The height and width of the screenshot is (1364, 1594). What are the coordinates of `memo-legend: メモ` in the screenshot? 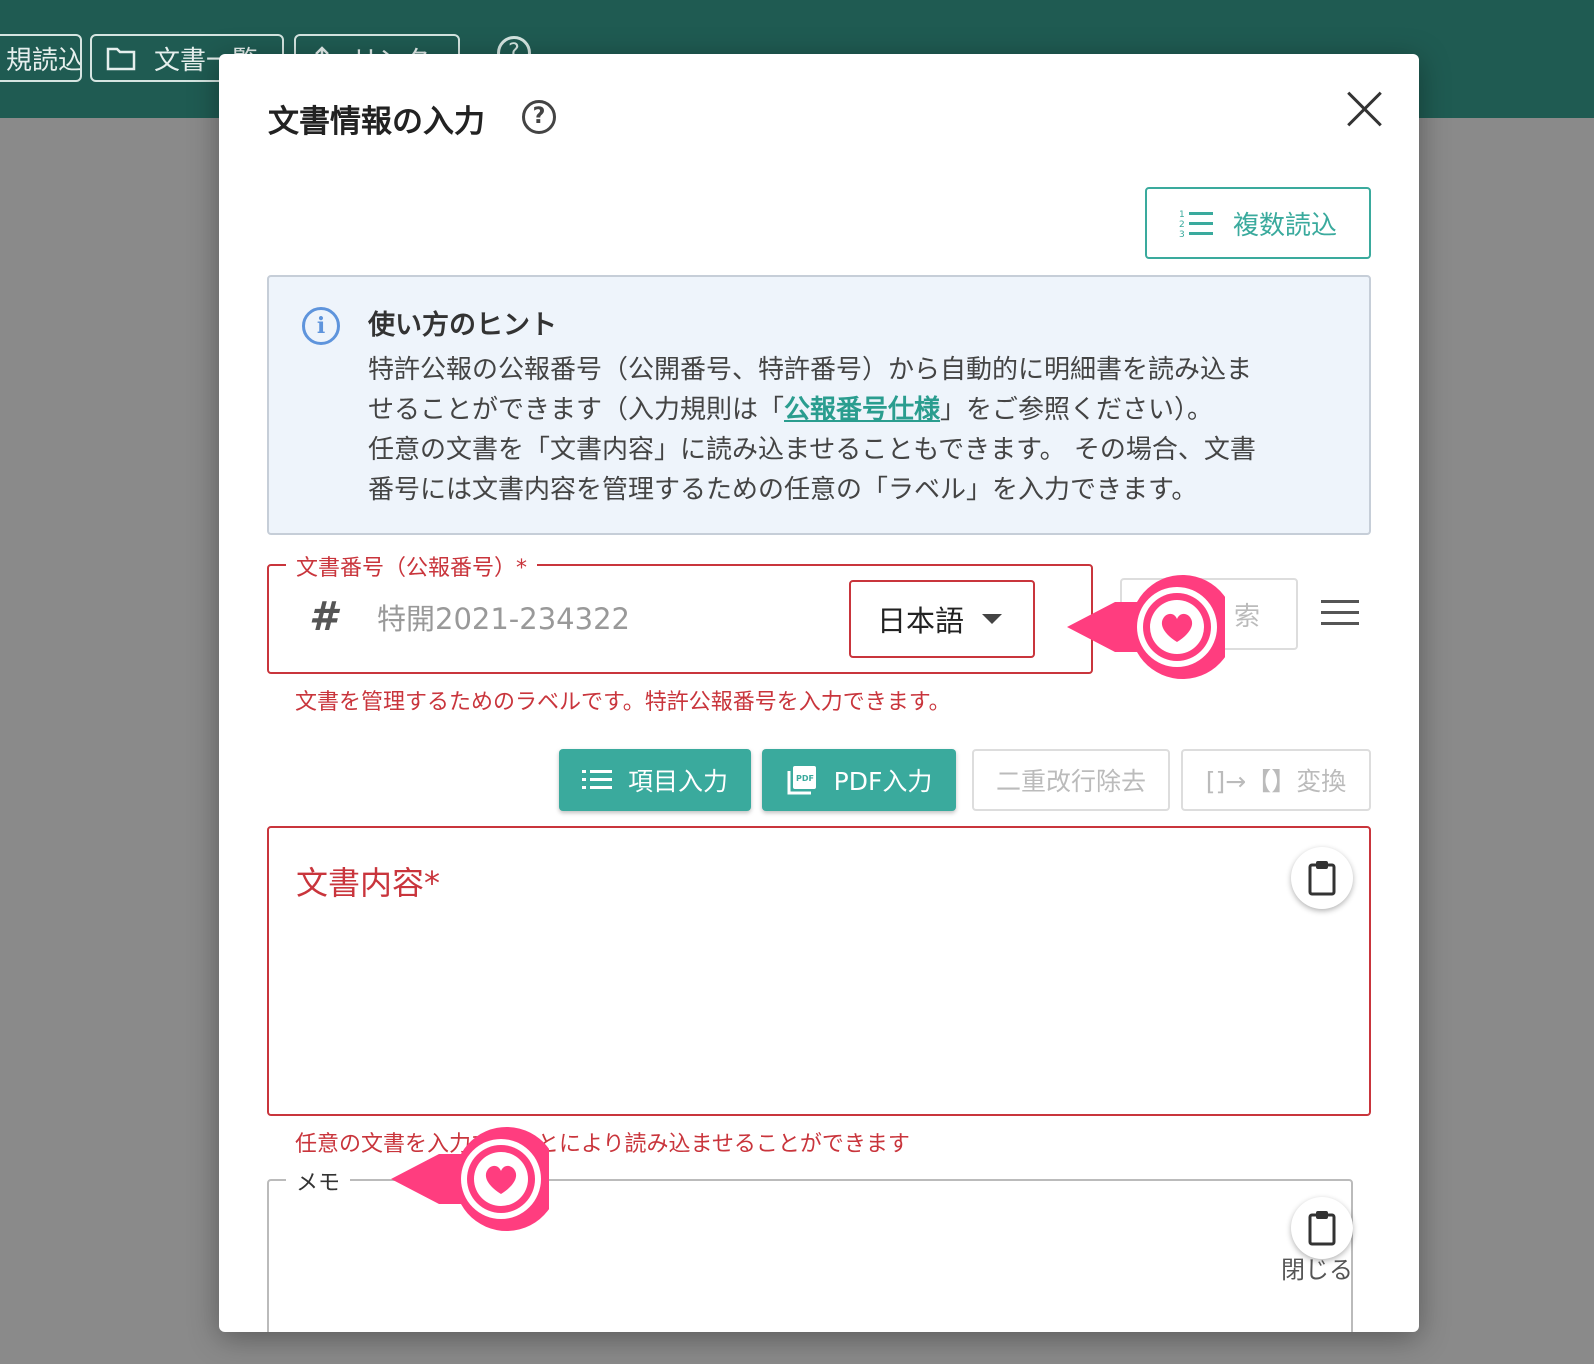 It's located at (318, 1181).